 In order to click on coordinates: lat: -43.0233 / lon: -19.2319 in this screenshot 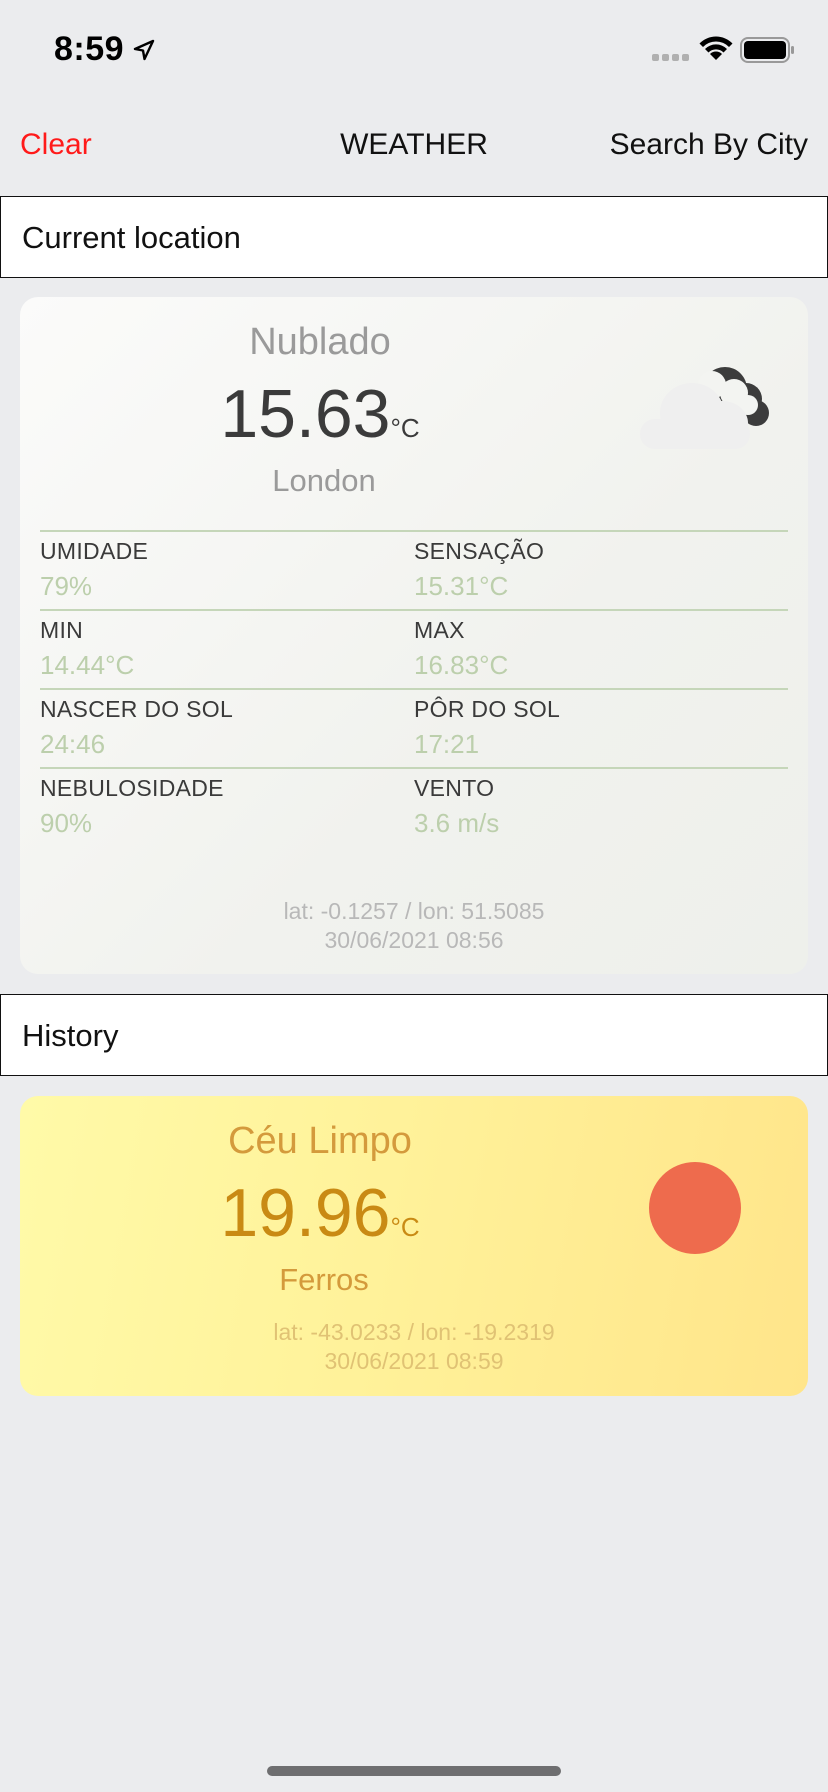, I will do `click(414, 1332)`.